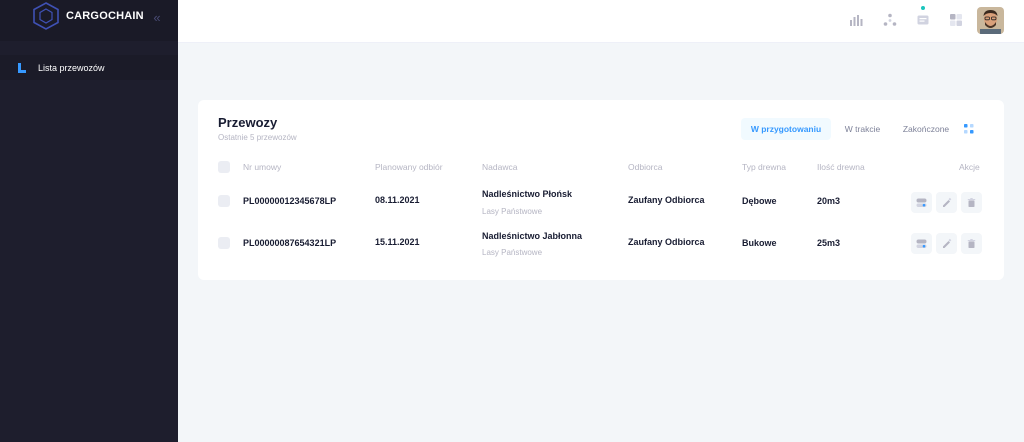  What do you see at coordinates (890, 20) in the screenshot?
I see `network-icon` at bounding box center [890, 20].